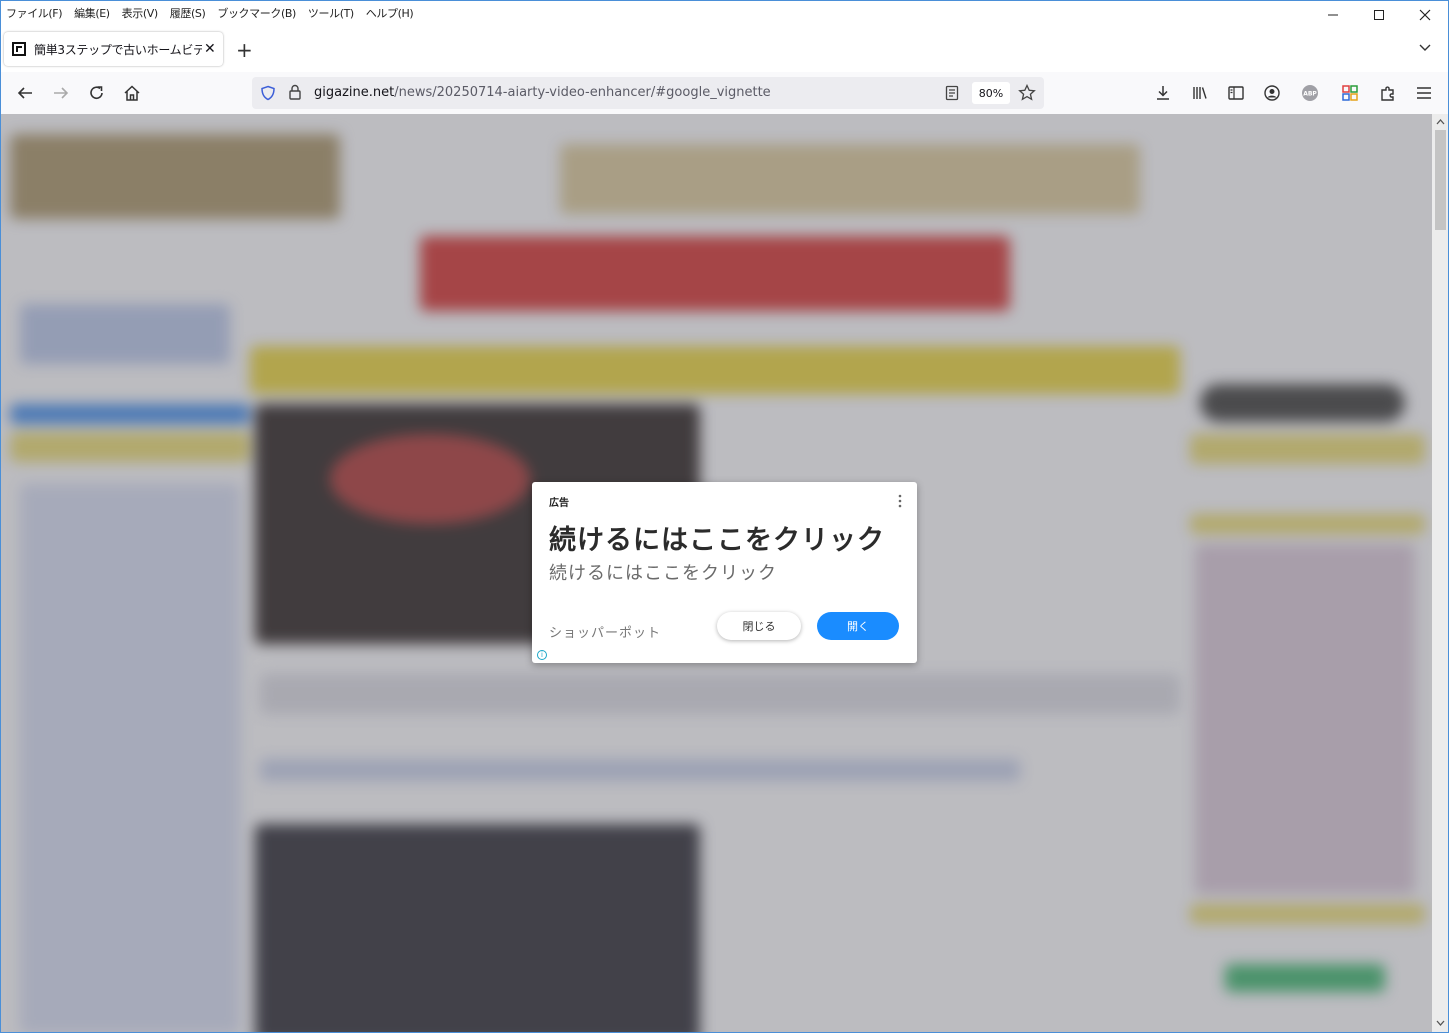  What do you see at coordinates (858, 626) in the screenshot?
I see `ad-open-button: 開く` at bounding box center [858, 626].